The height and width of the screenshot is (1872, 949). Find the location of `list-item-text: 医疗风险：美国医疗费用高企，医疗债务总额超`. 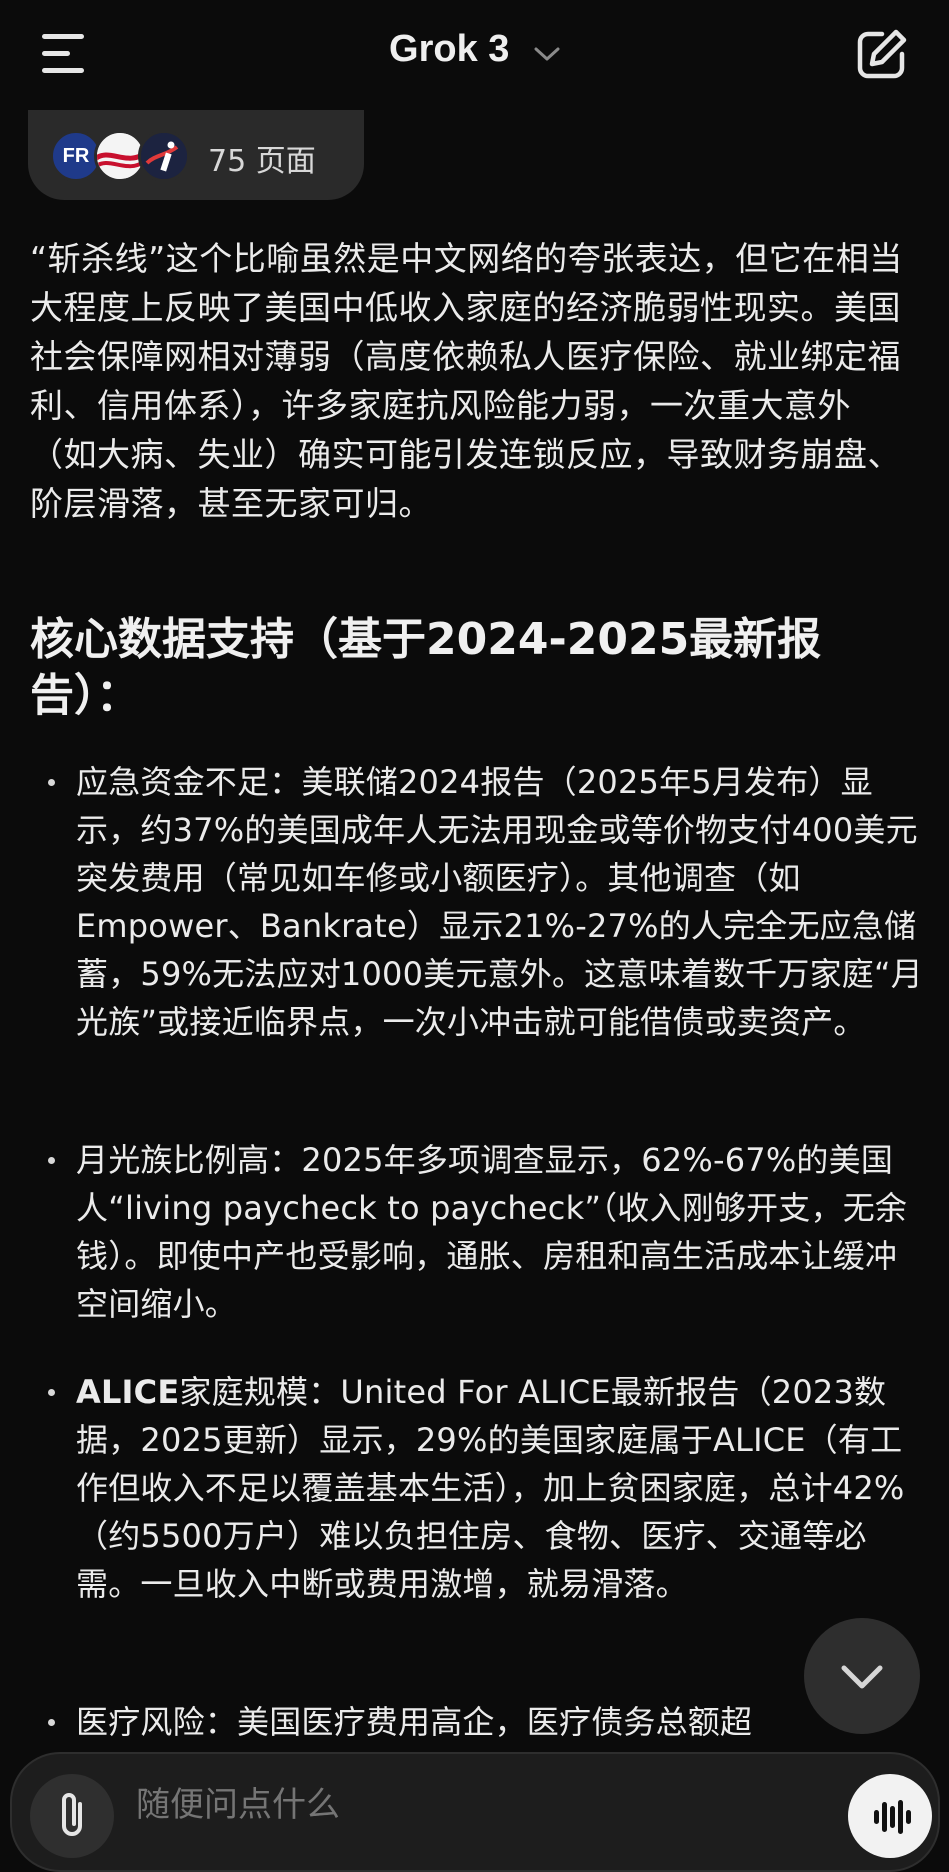

list-item-text: 医疗风险：美国医疗费用高企，医疗债务总额超 is located at coordinates (414, 1722).